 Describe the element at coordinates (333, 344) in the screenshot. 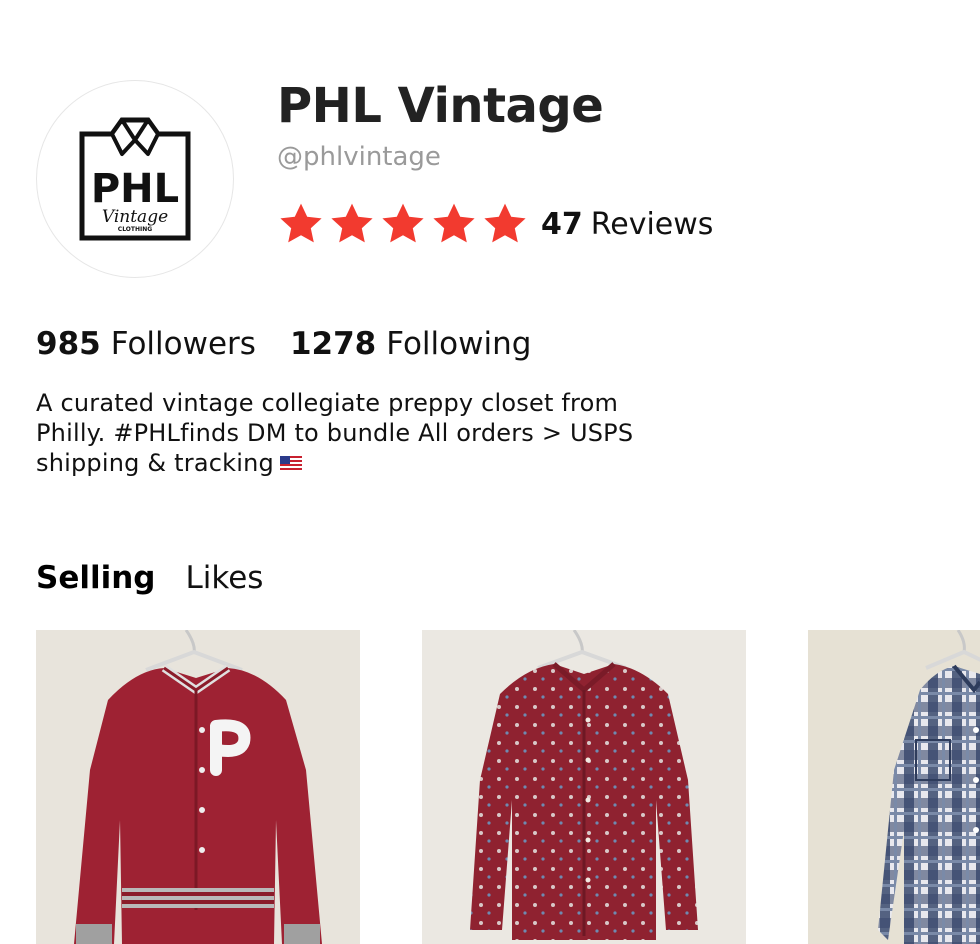

I see `following-count: 1278` at that location.